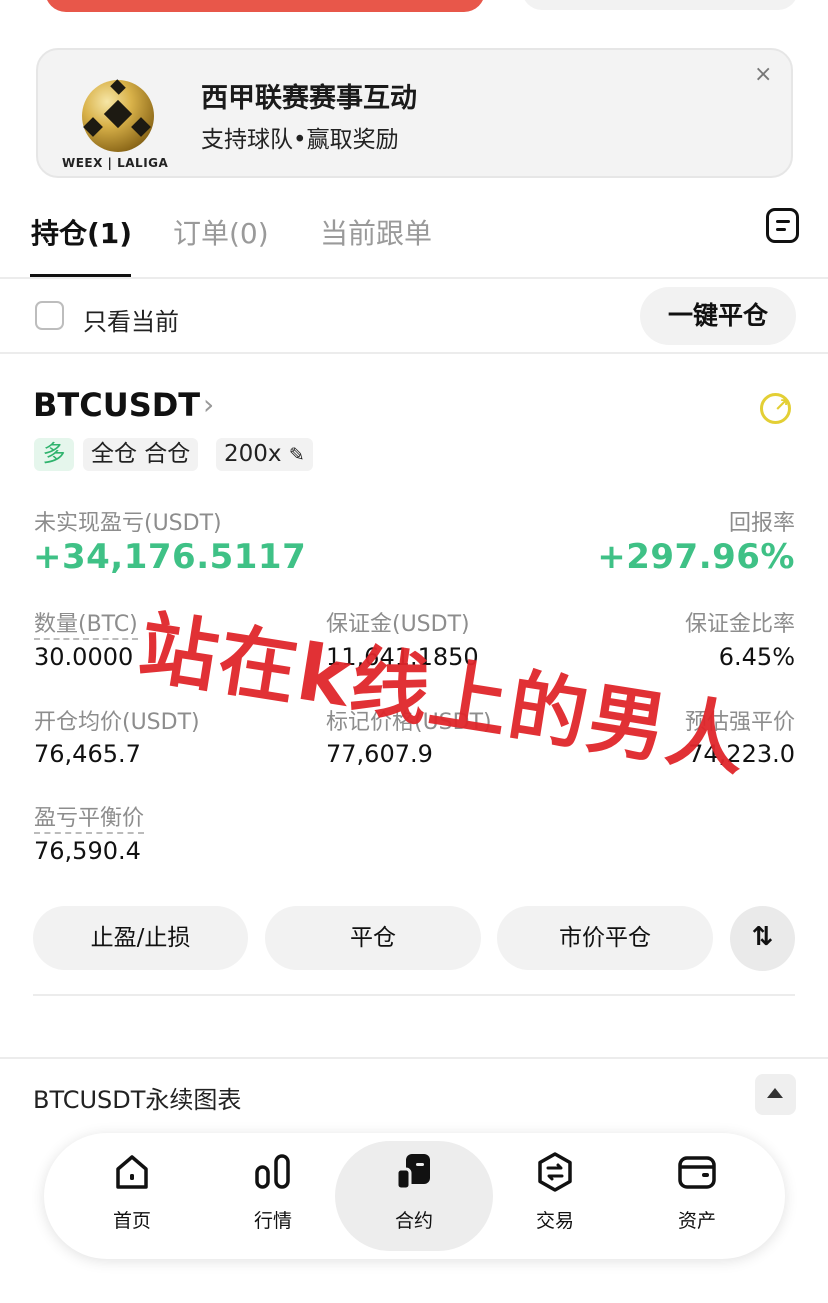 The image size is (828, 1303). Describe the element at coordinates (170, 557) in the screenshot. I see `pnl-value: +34,176.5117` at that location.